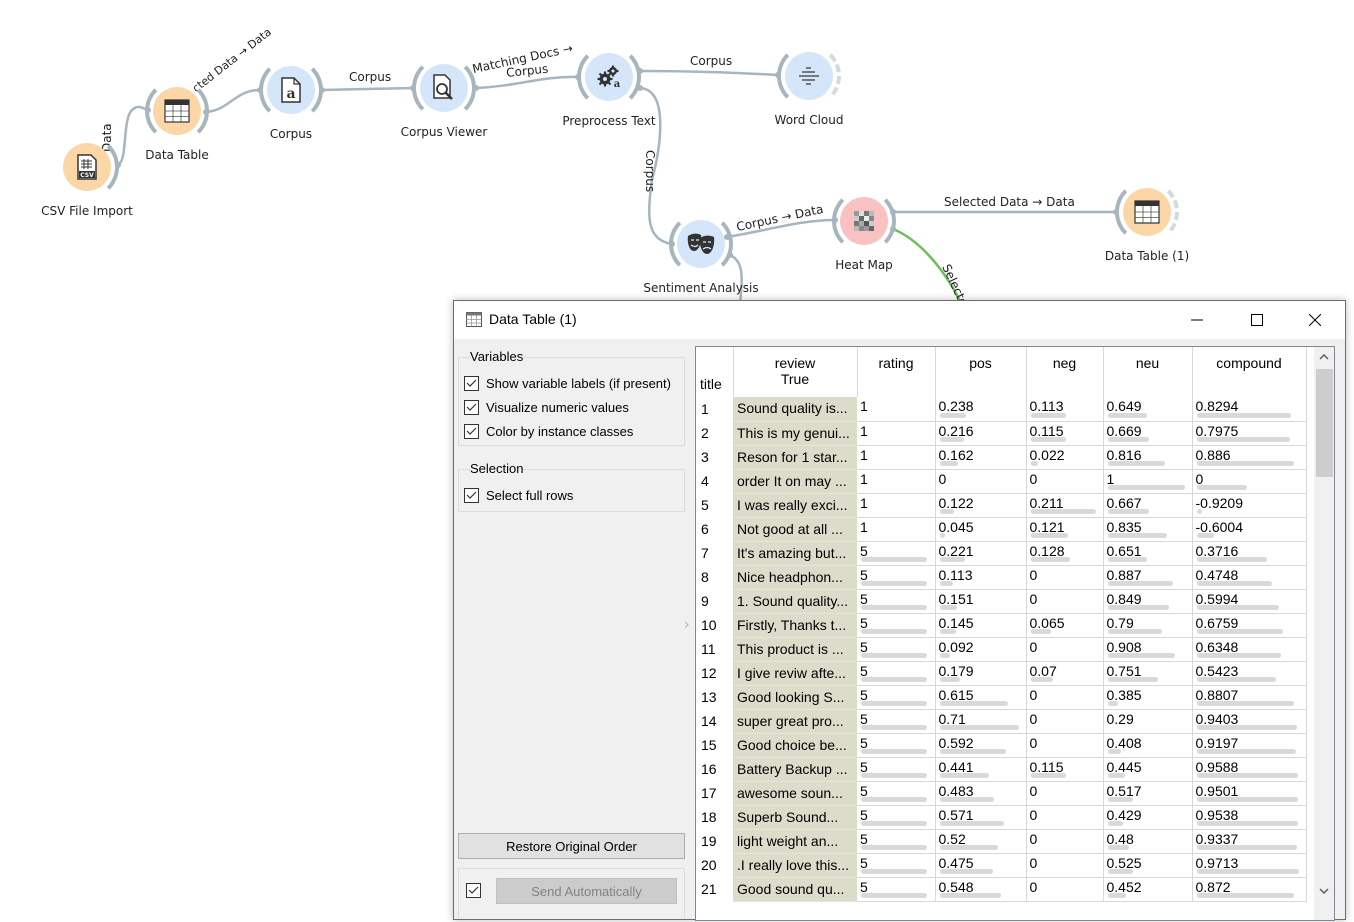 The height and width of the screenshot is (922, 1354). What do you see at coordinates (981, 372) in the screenshot?
I see `column-header-pos: pos` at bounding box center [981, 372].